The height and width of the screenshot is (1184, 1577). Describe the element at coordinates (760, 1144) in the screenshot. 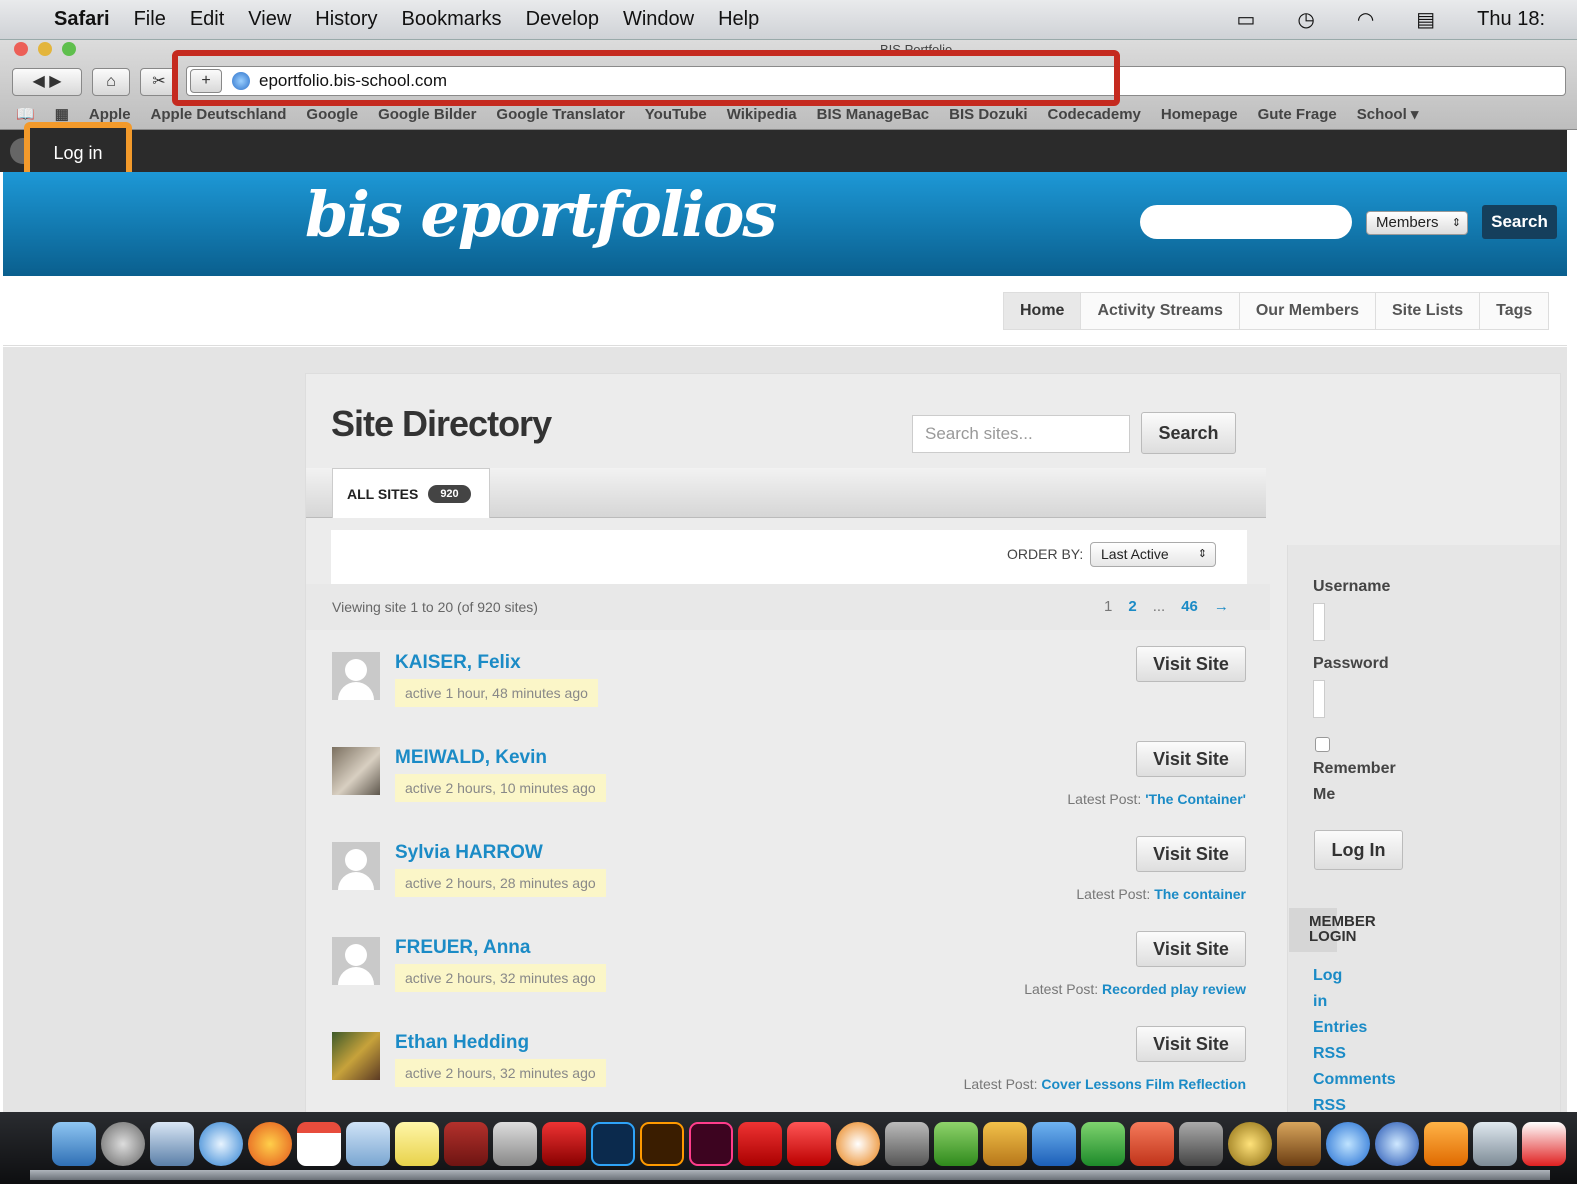

I see `sketchup-icon` at that location.